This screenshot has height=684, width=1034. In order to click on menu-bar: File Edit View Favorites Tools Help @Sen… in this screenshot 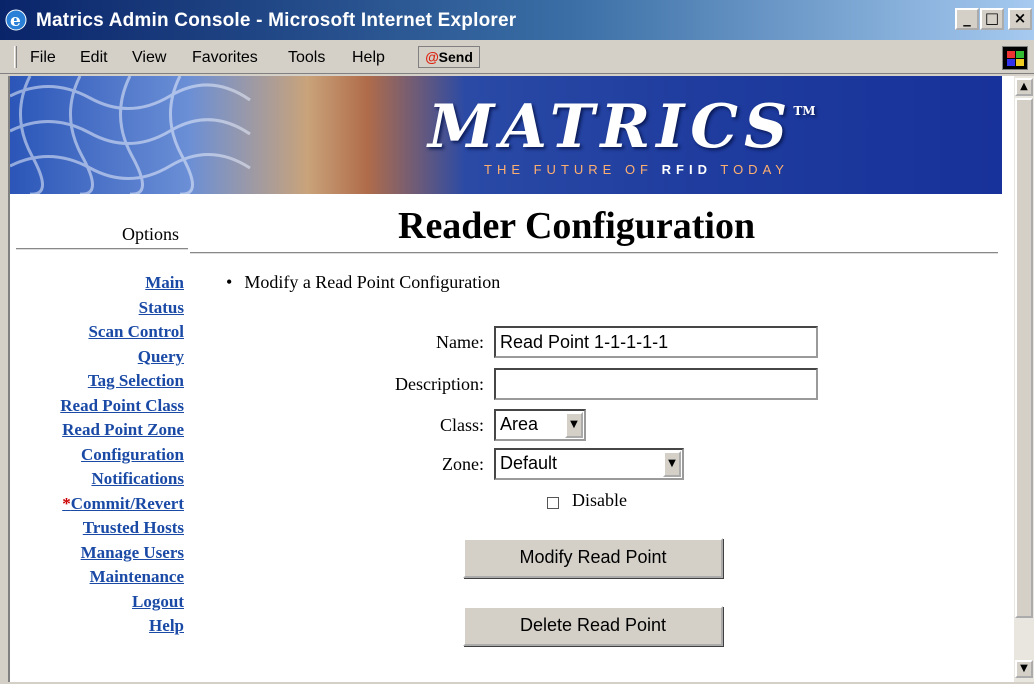, I will do `click(517, 57)`.